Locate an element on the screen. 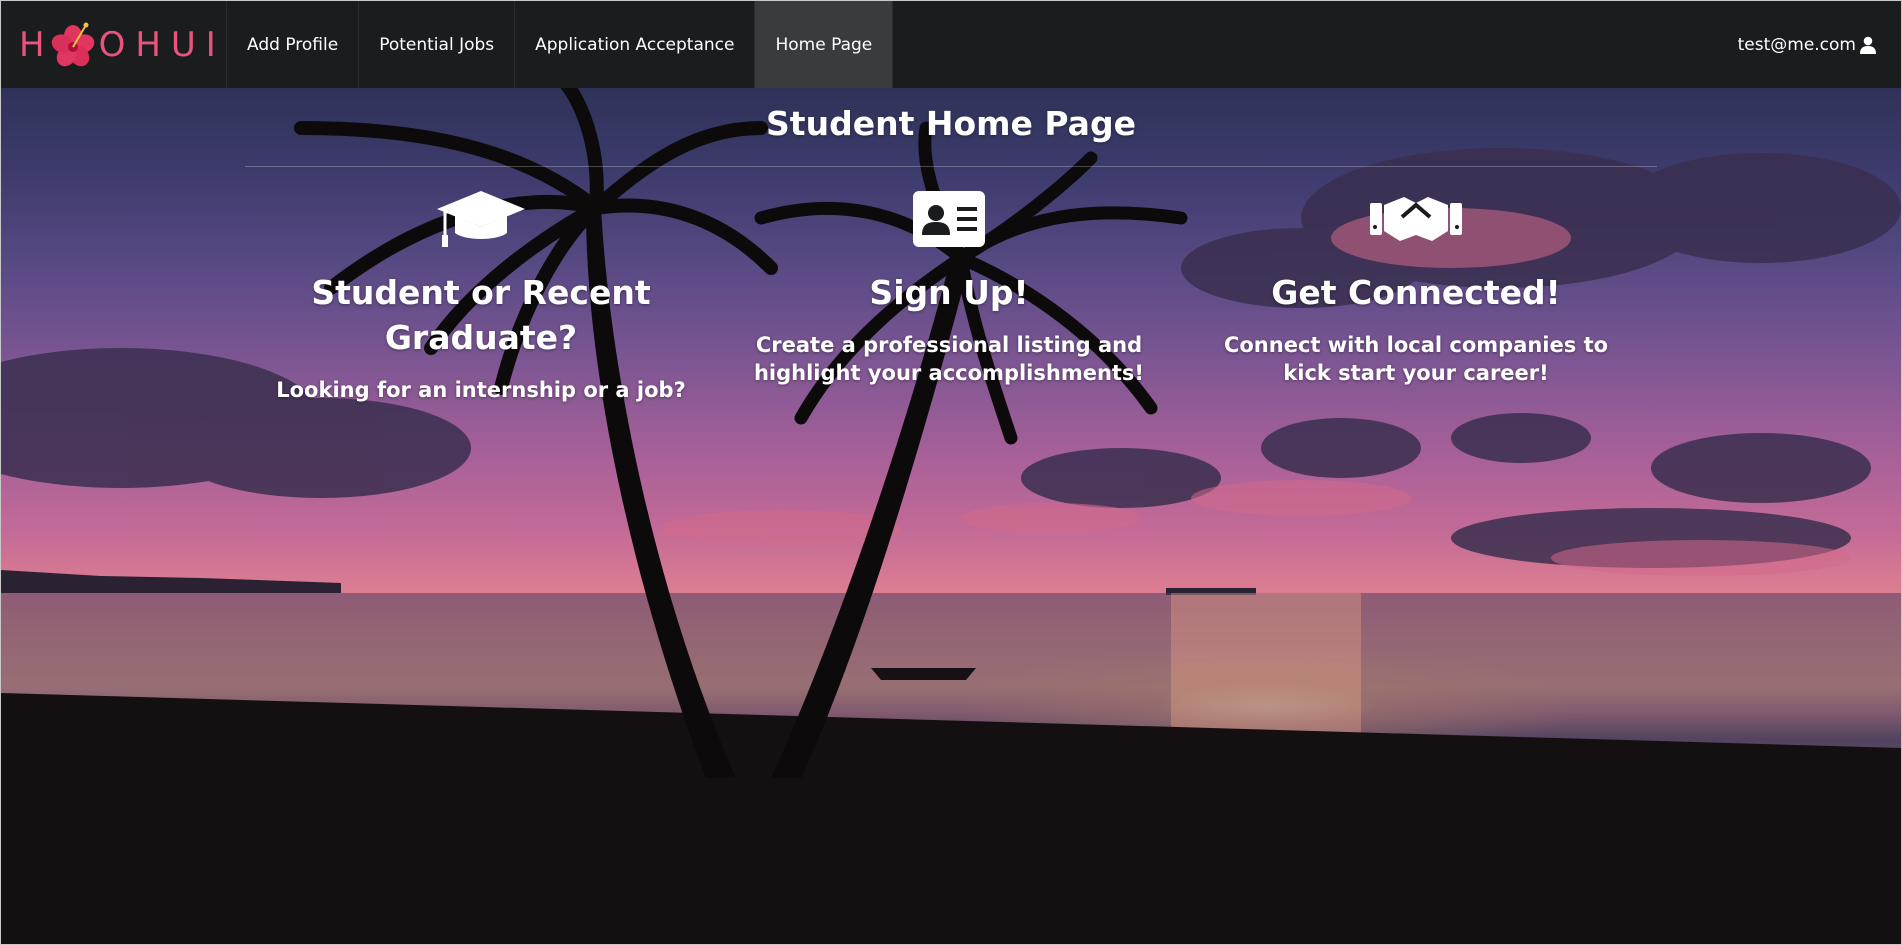 Image resolution: width=1902 pixels, height=945 pixels. hibiscus-flower-icon is located at coordinates (72, 44).